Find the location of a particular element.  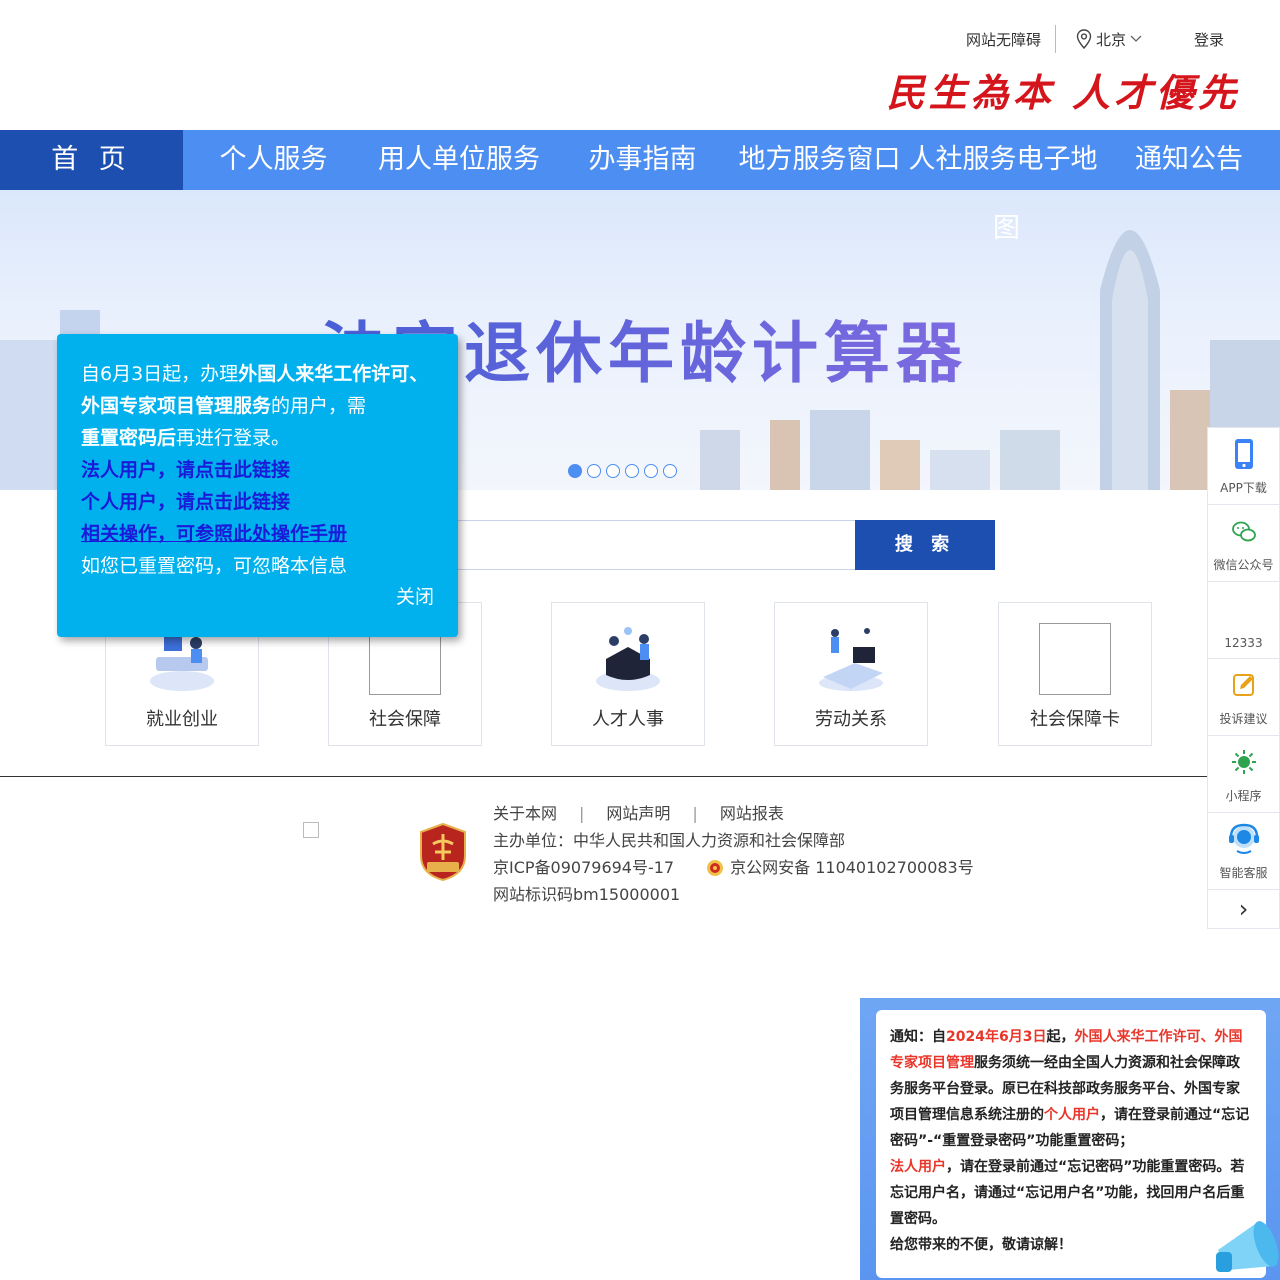

nav-item-guide: 办事指南 is located at coordinates (642, 160).